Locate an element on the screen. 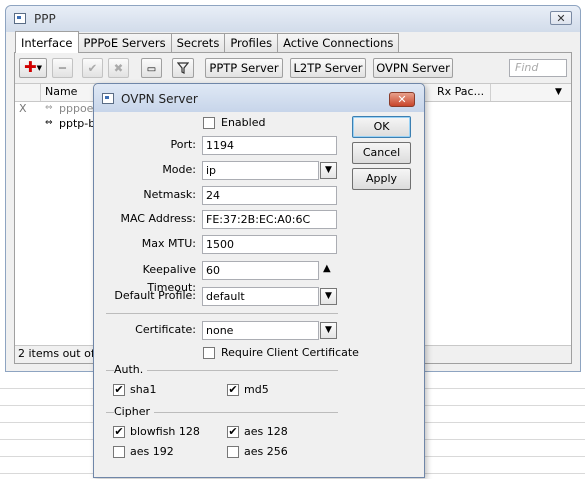 This screenshot has height=479, width=585. require-client-certificate-label: Require Client Certificate is located at coordinates (290, 352).